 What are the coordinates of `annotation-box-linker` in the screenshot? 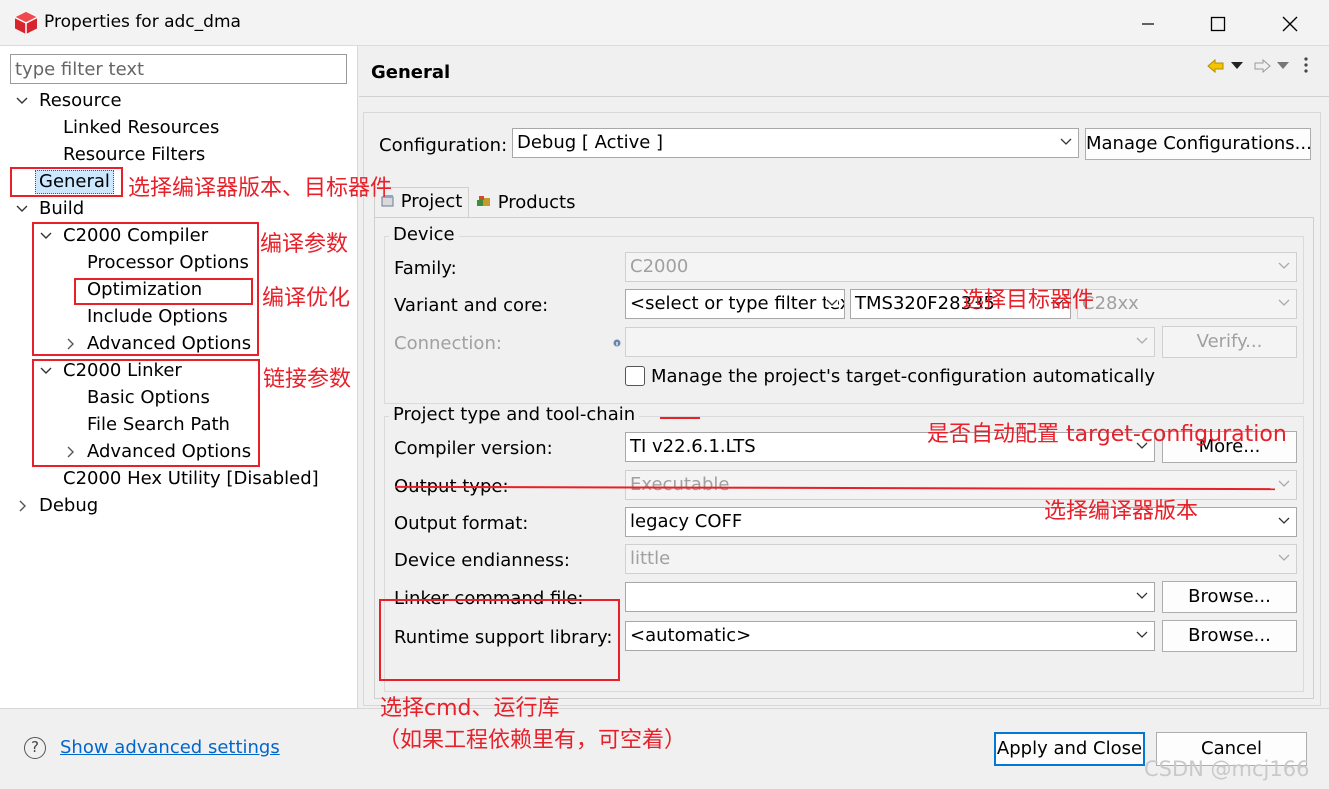 It's located at (146, 413).